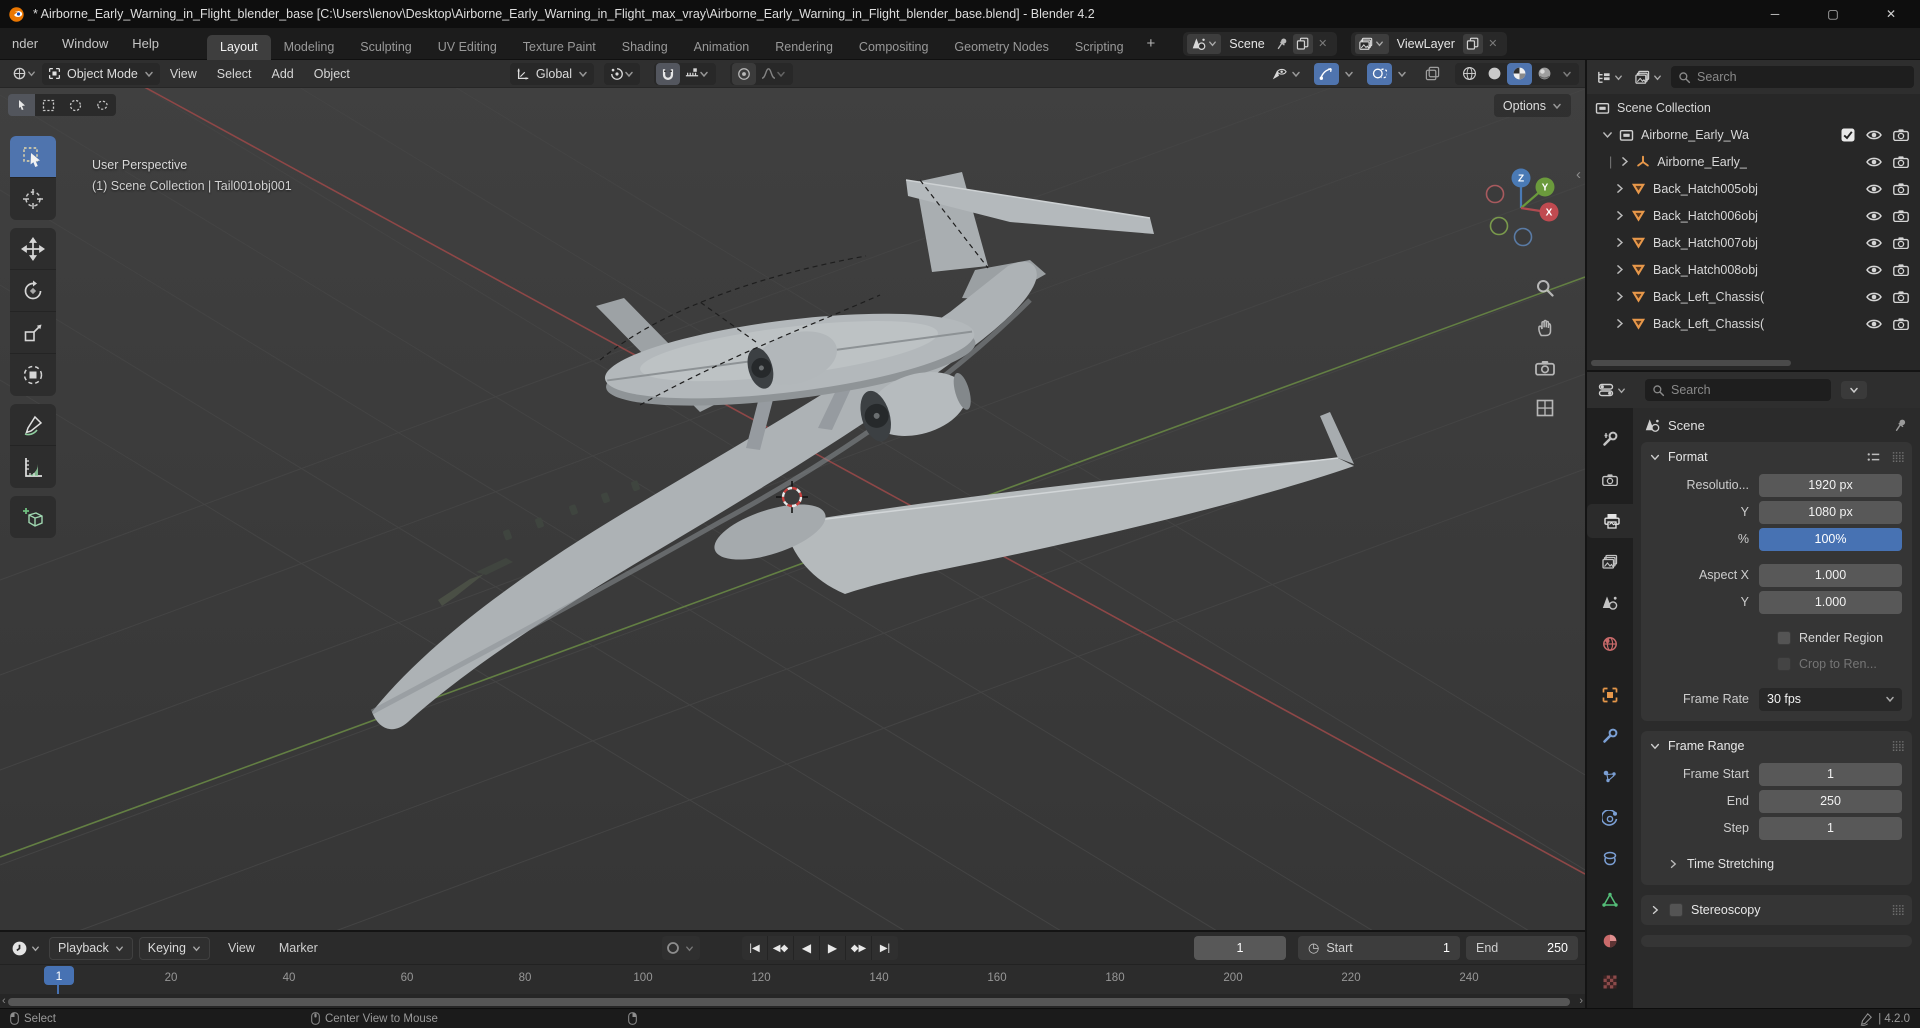 Image resolution: width=1920 pixels, height=1028 pixels. I want to click on outliner-item-mesh: Back_Hatch006obj, so click(1753, 215).